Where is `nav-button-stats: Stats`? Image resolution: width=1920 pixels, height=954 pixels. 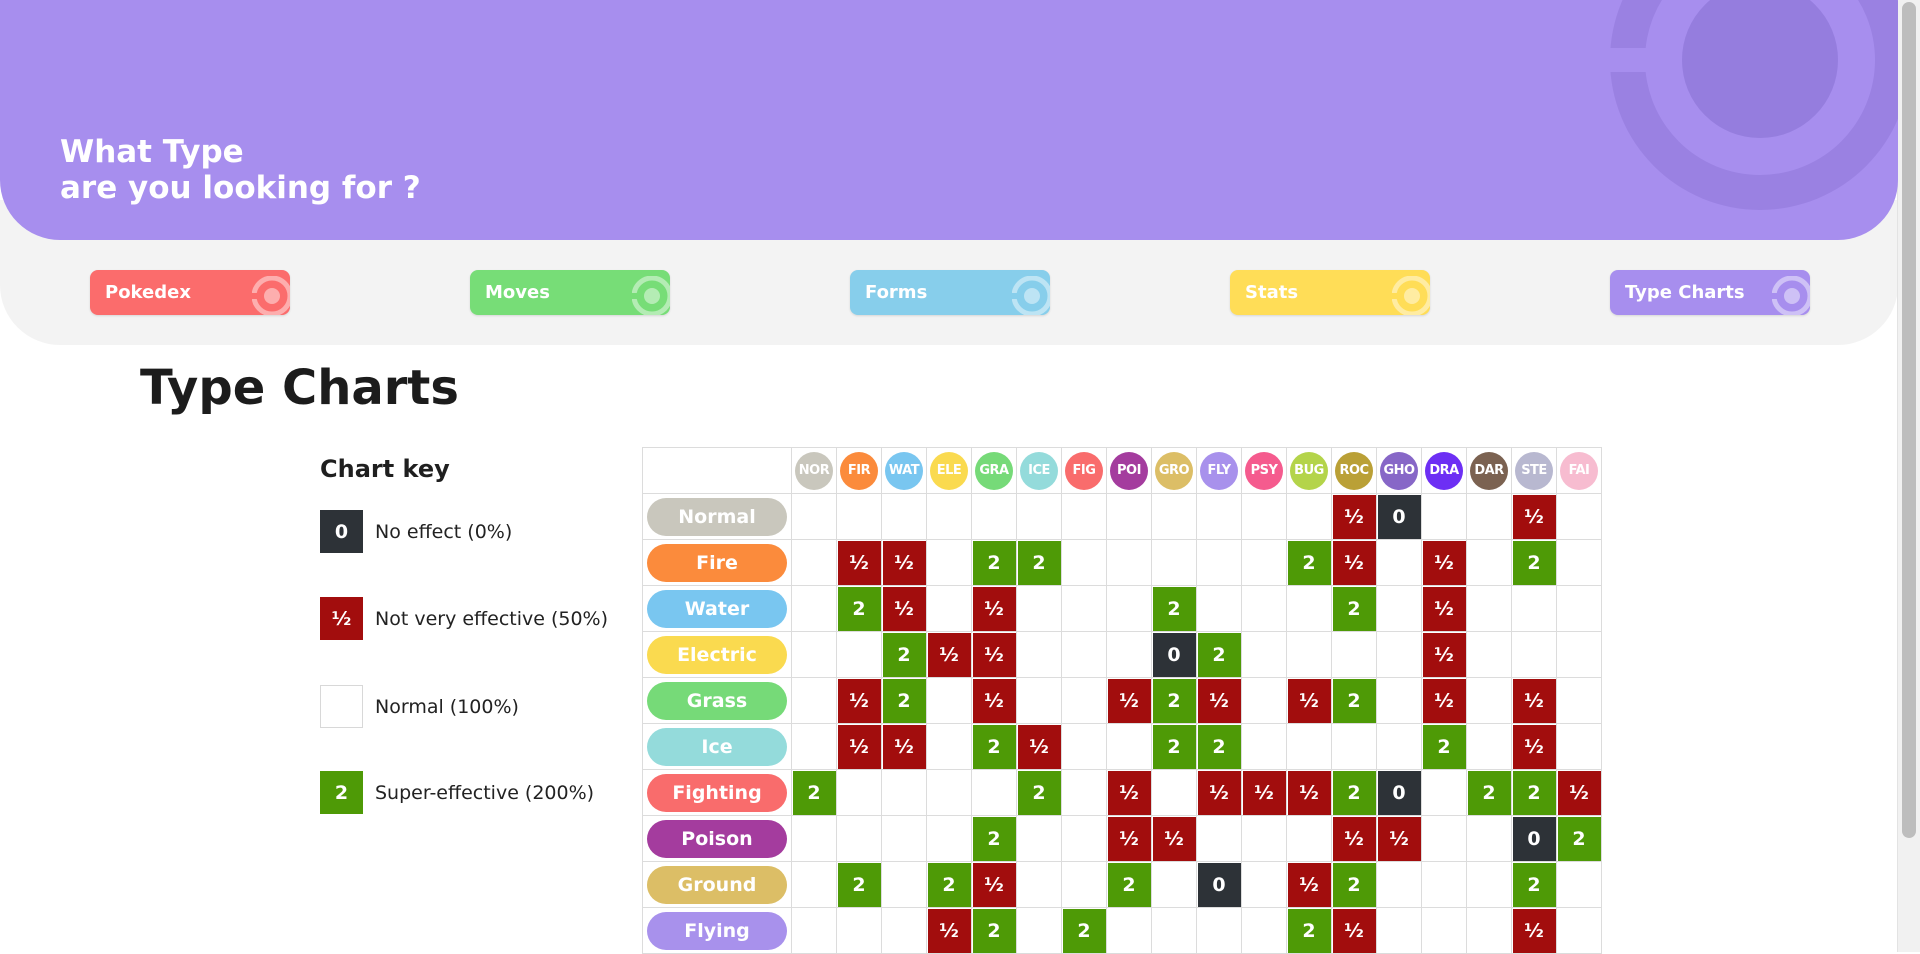 nav-button-stats: Stats is located at coordinates (1330, 292).